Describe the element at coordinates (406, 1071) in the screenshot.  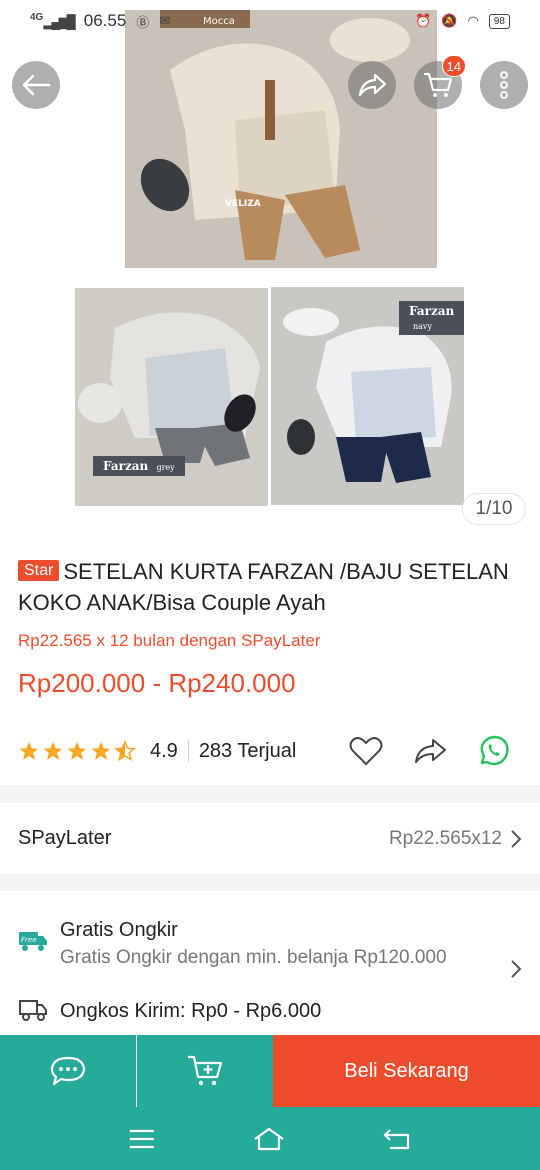
I see `buy-now-button: Beli Sekarang` at that location.